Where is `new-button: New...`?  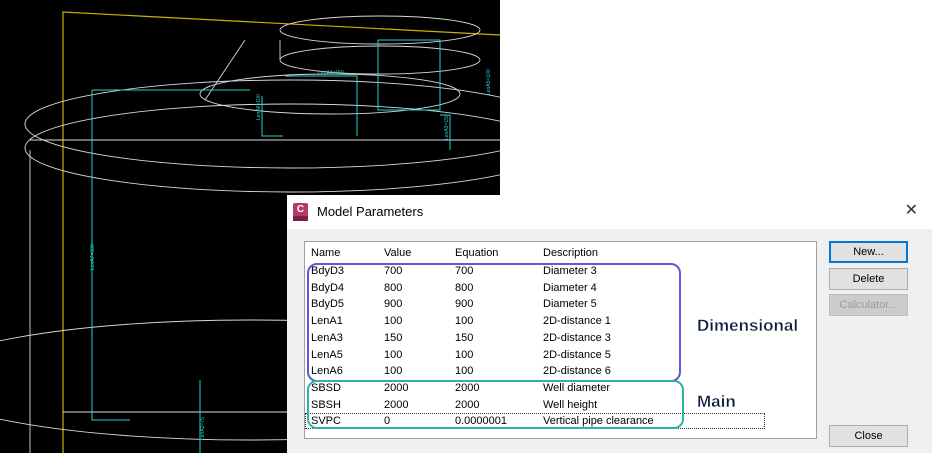 new-button: New... is located at coordinates (868, 252).